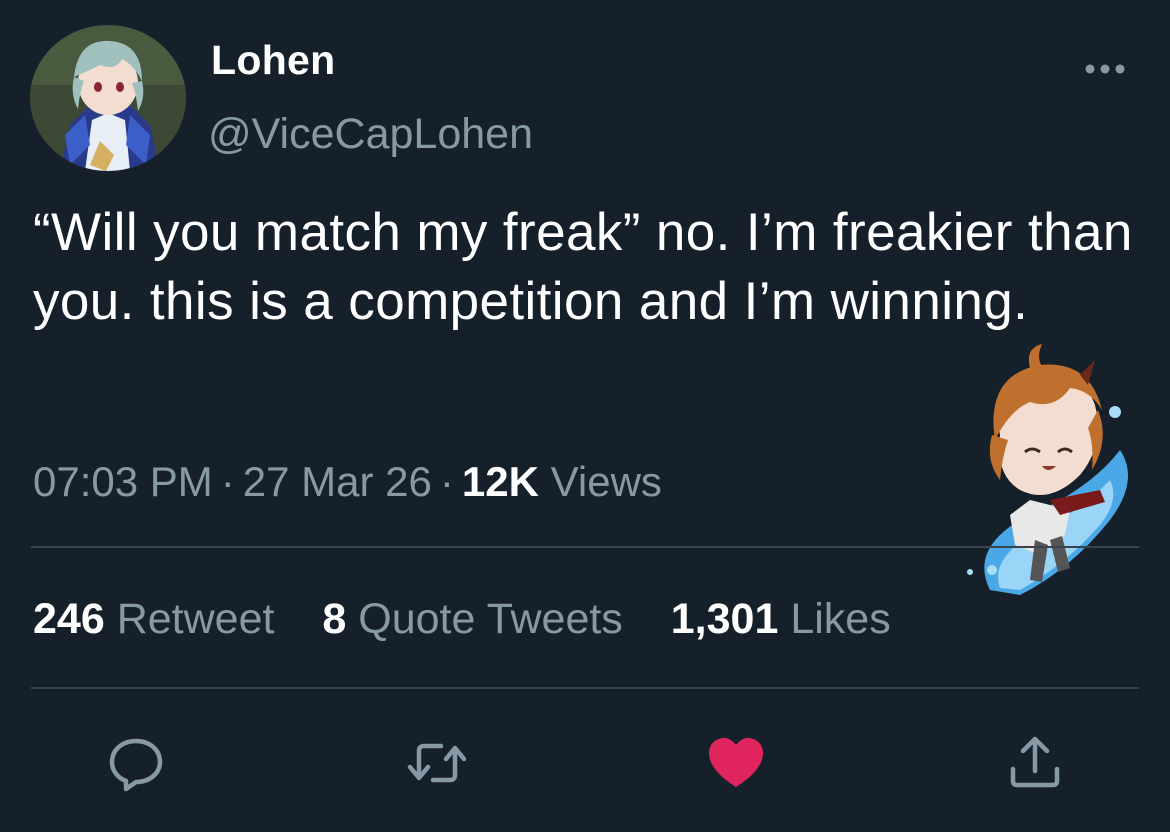 This screenshot has height=832, width=1170. I want to click on character-sticker, so click(1040, 475).